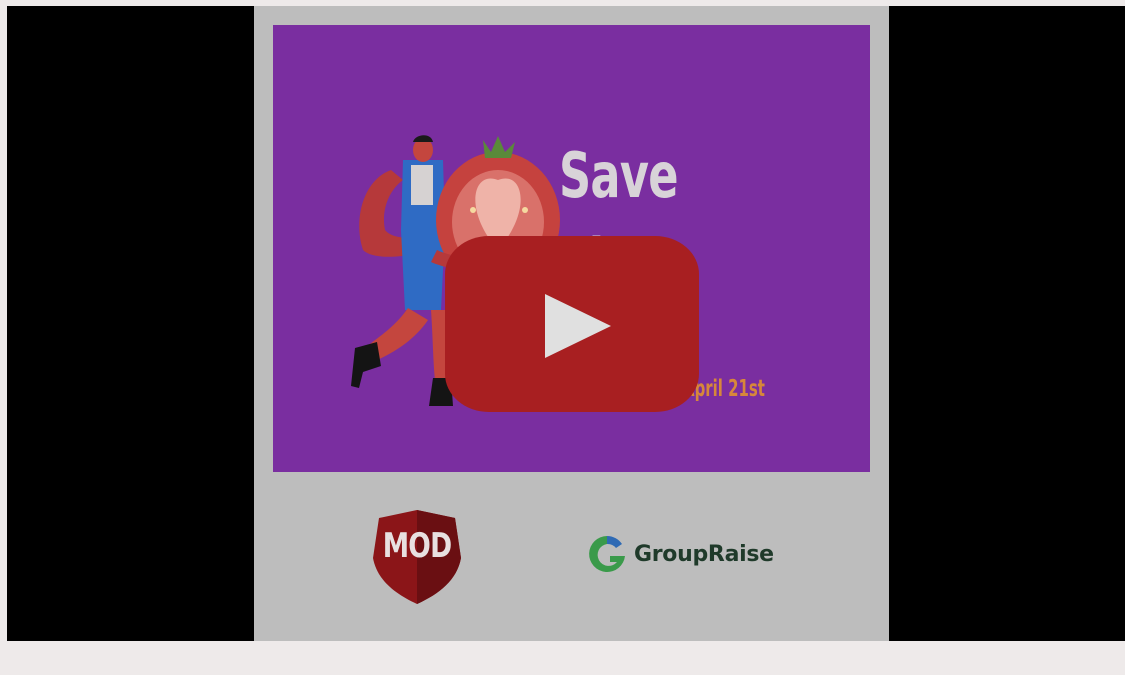  Describe the element at coordinates (571, 556) in the screenshot. I see `sponsor-logos: MOD GroupRaise` at that location.